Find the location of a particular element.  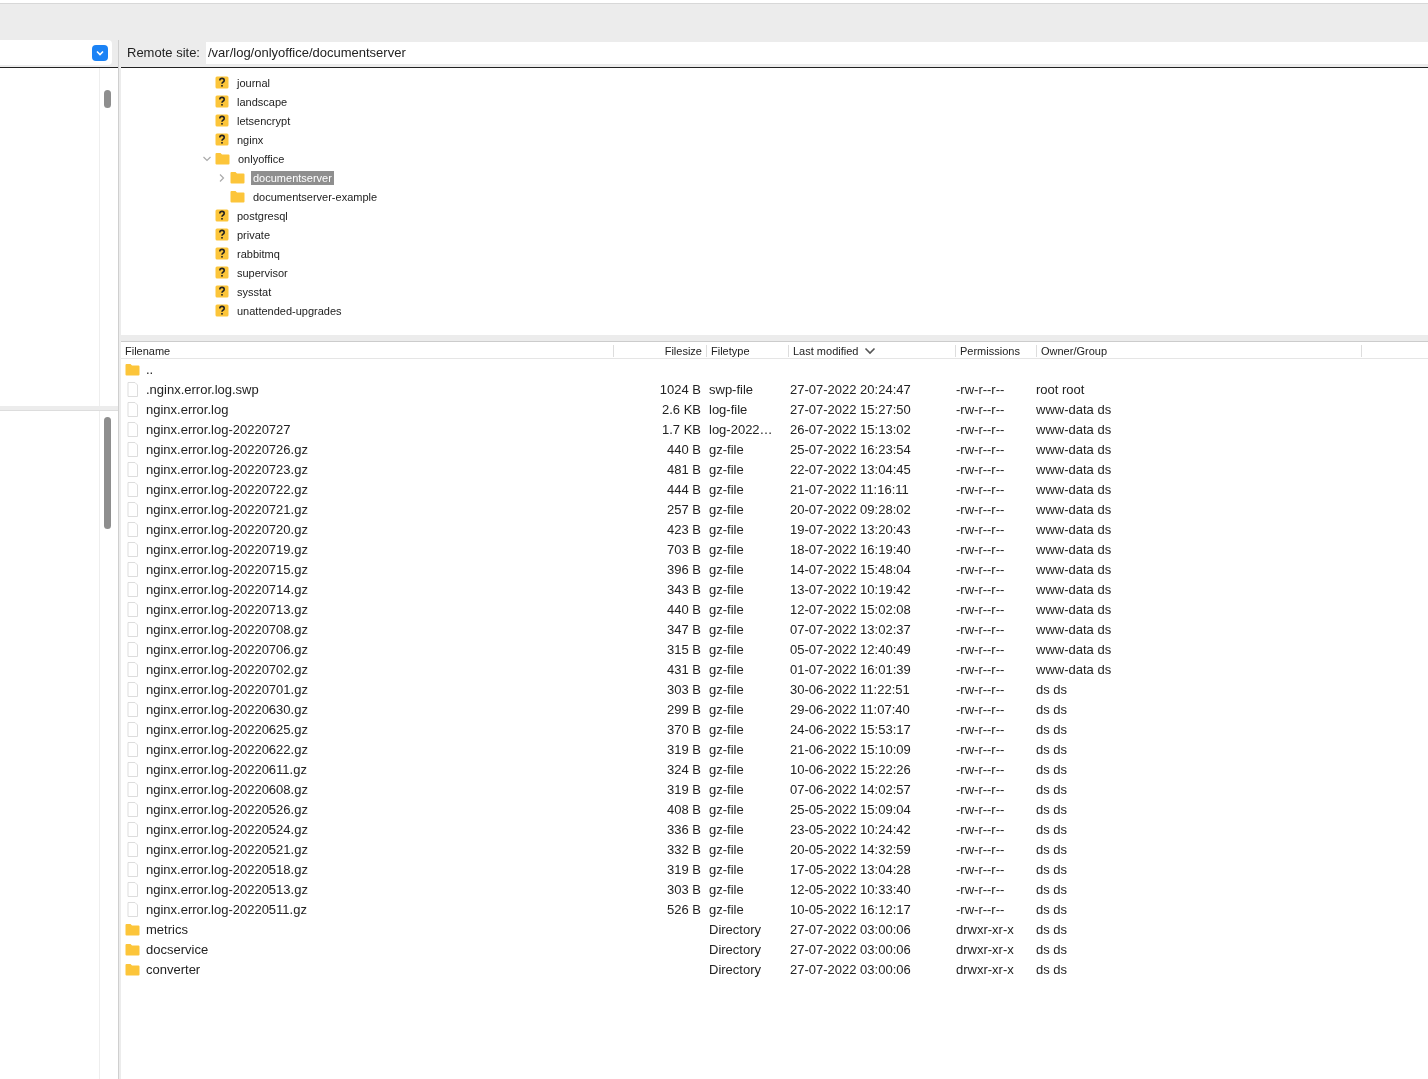

column-header: Filetype is located at coordinates (748, 351).